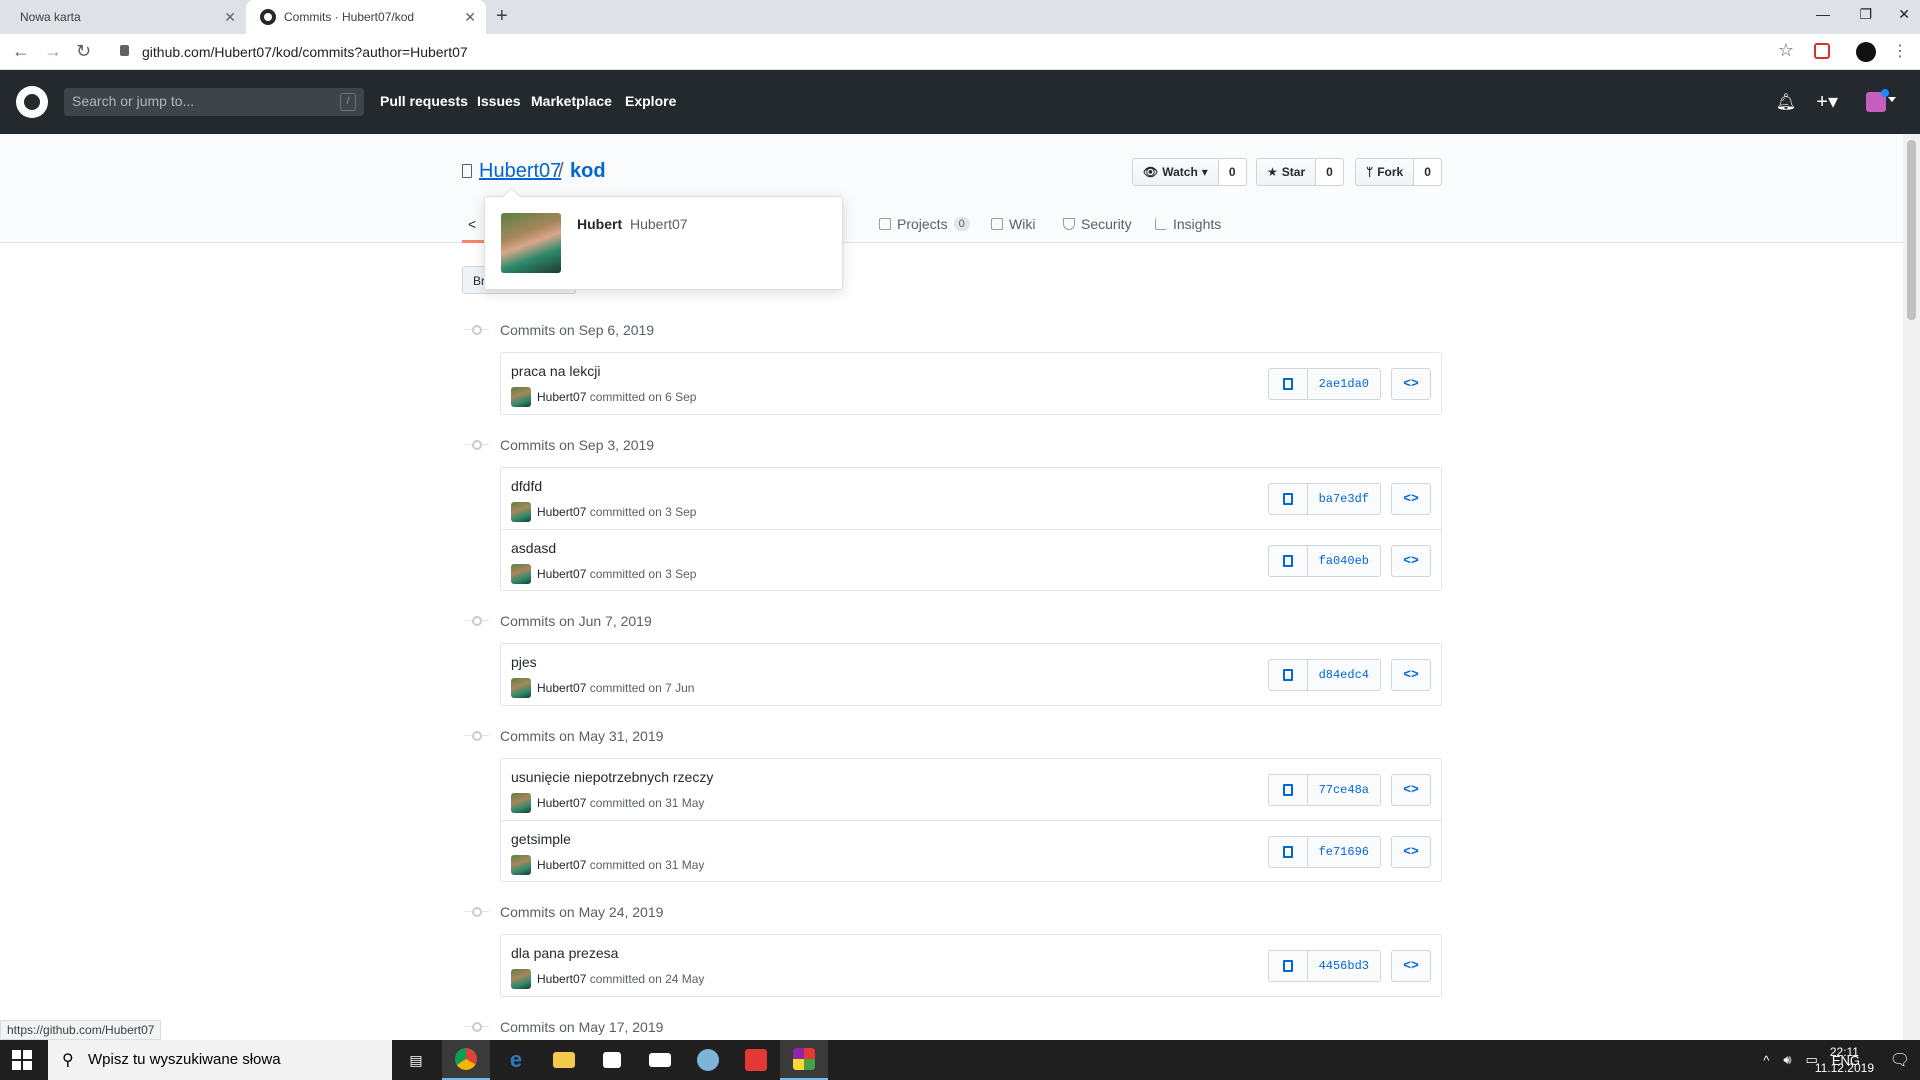  What do you see at coordinates (366, 17) in the screenshot?
I see `browser-tab-commits: Commits · Hubert07/kod ✕` at bounding box center [366, 17].